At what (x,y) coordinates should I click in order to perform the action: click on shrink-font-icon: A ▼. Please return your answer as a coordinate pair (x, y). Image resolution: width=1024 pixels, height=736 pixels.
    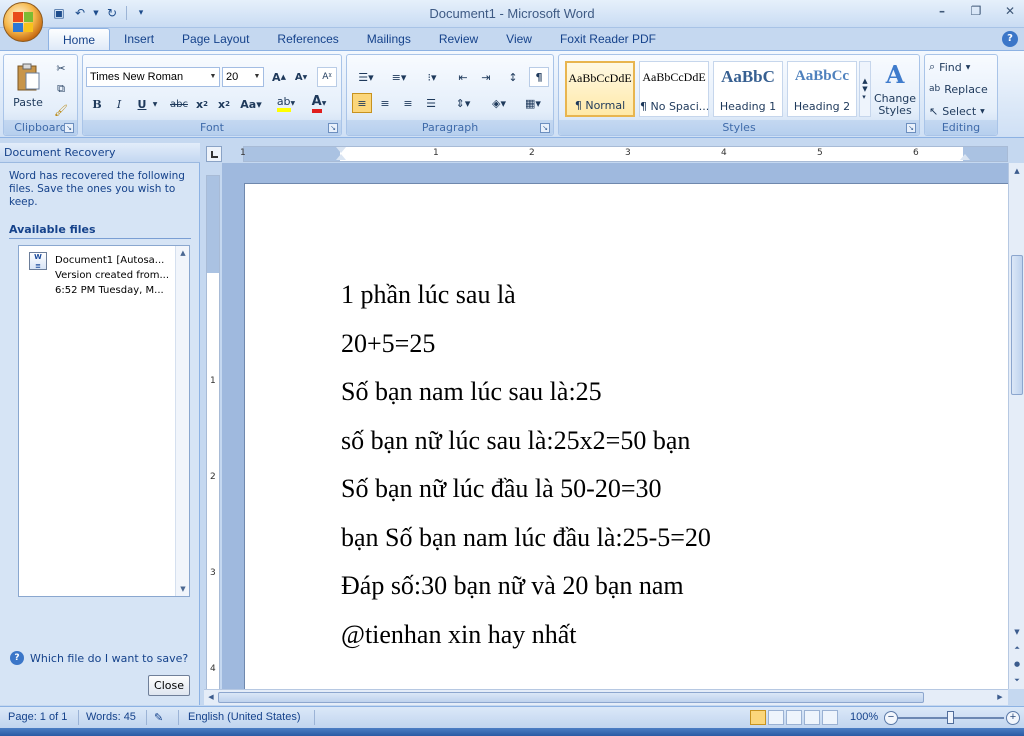
    Looking at the image, I should click on (301, 77).